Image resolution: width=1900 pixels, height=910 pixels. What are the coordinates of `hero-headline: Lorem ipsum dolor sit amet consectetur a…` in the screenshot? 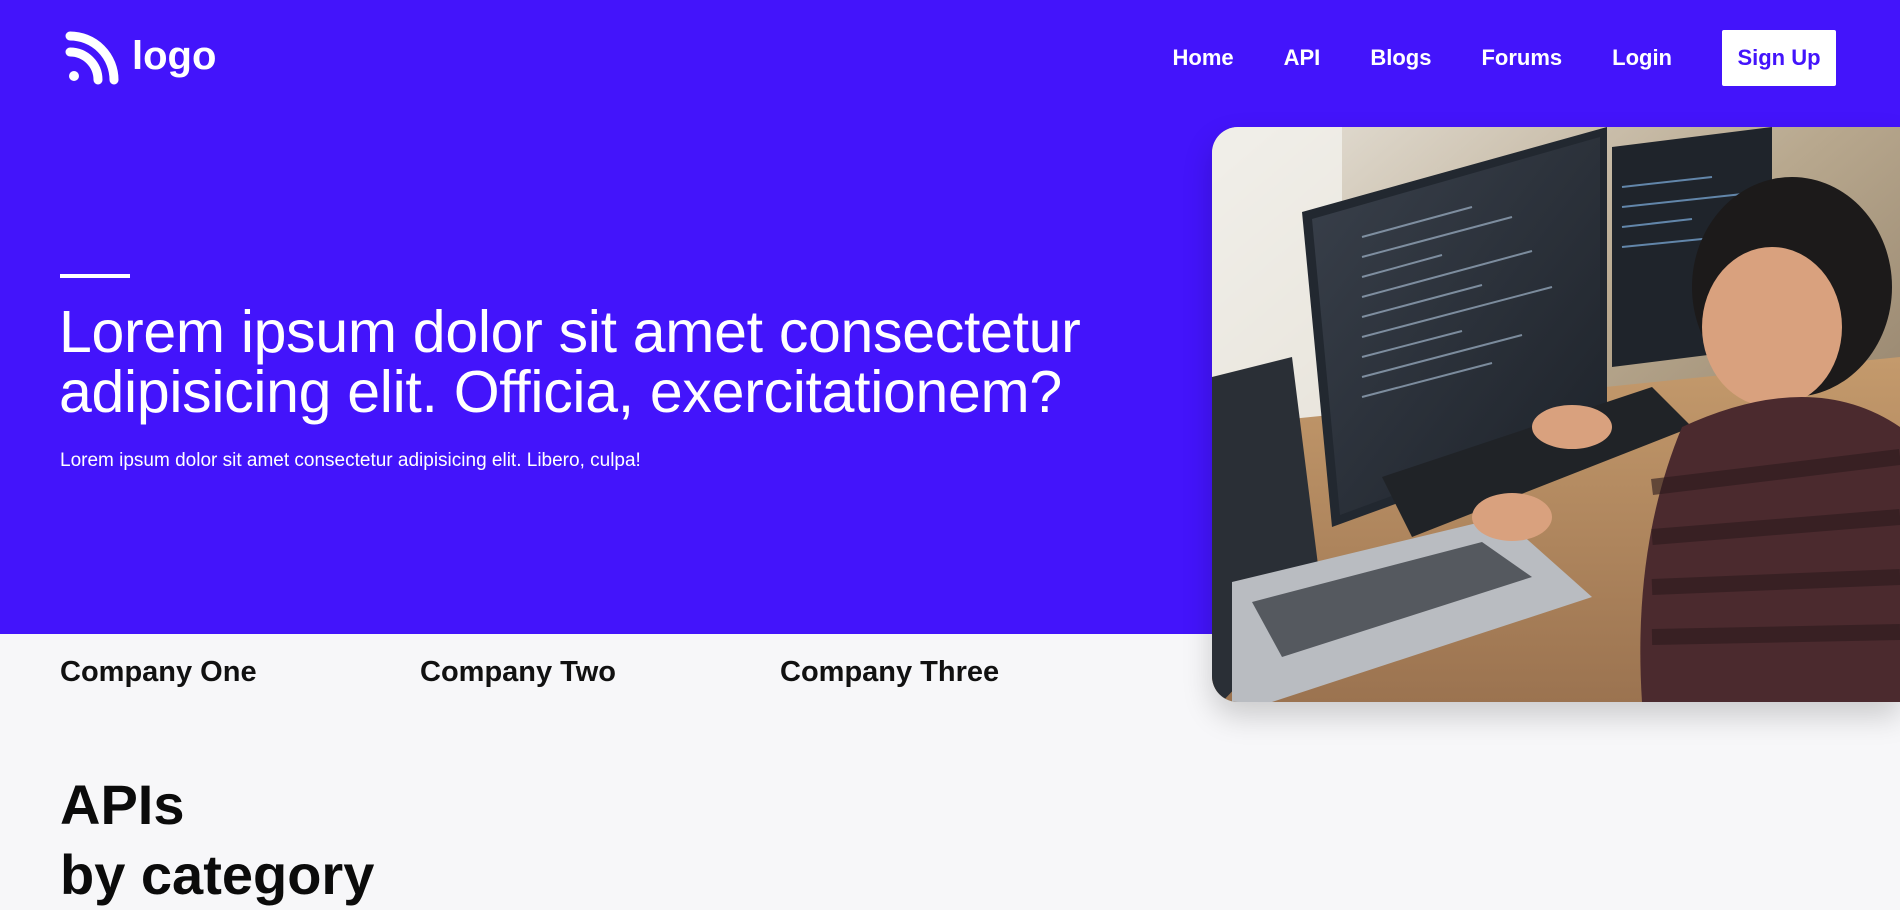 It's located at (570, 362).